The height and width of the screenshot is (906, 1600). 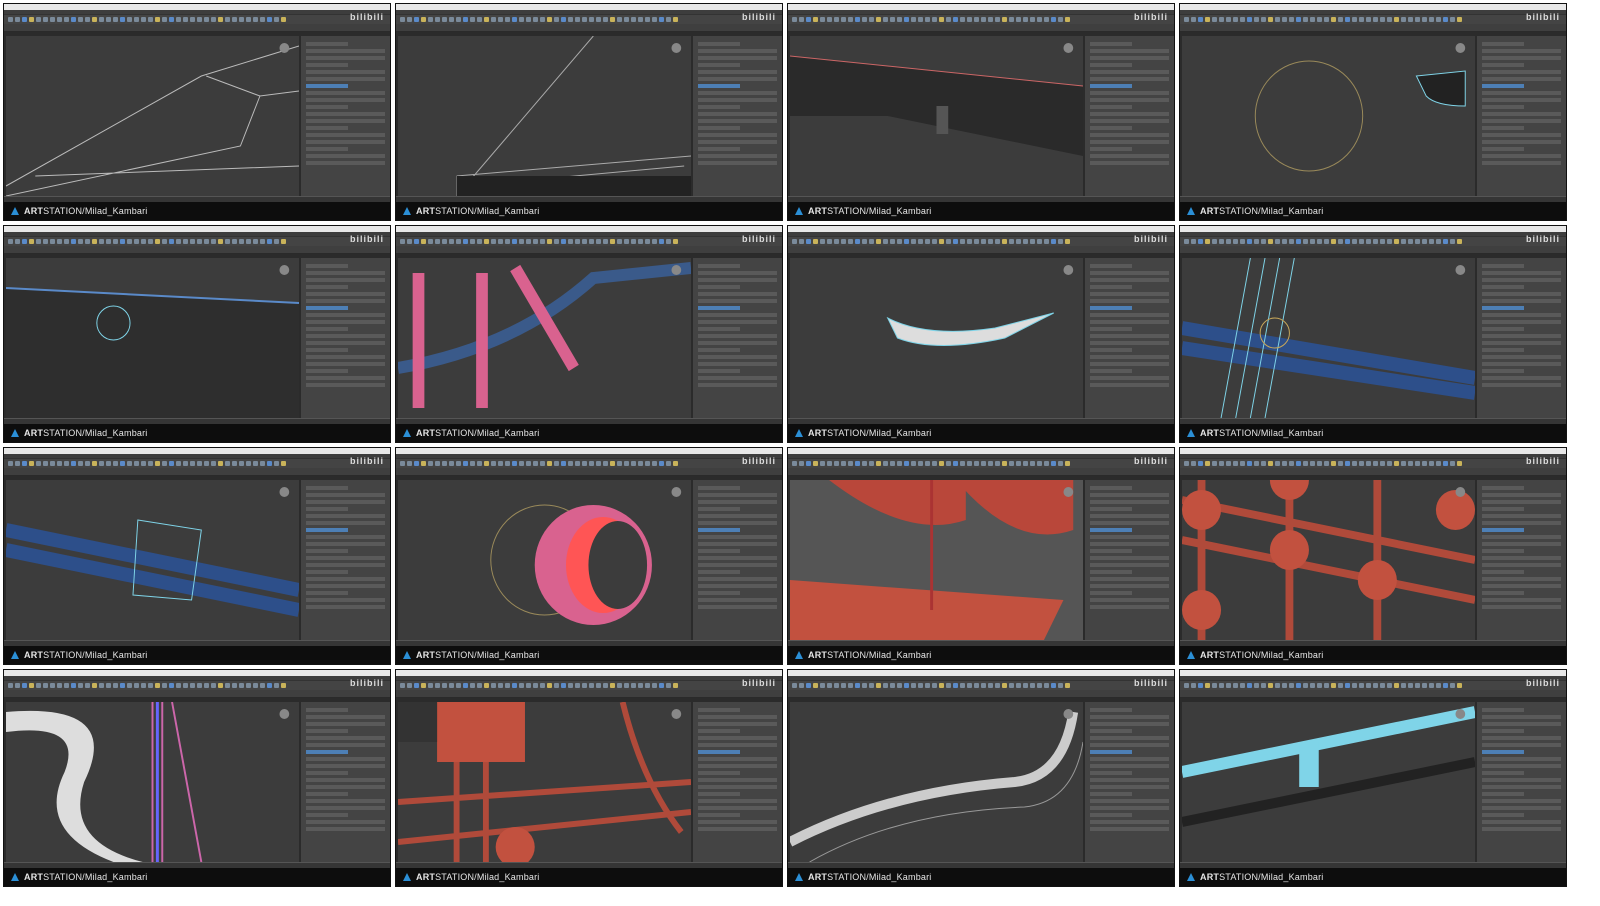 I want to click on video-thumbnail: bilibili ARTSTATION/Milad_Kambari, so click(x=1373, y=778).